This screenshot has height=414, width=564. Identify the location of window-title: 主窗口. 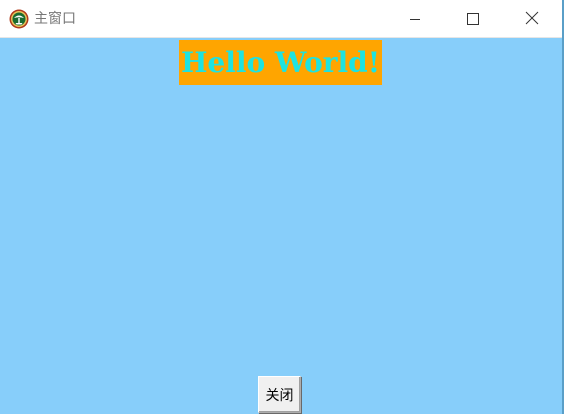
(55, 19).